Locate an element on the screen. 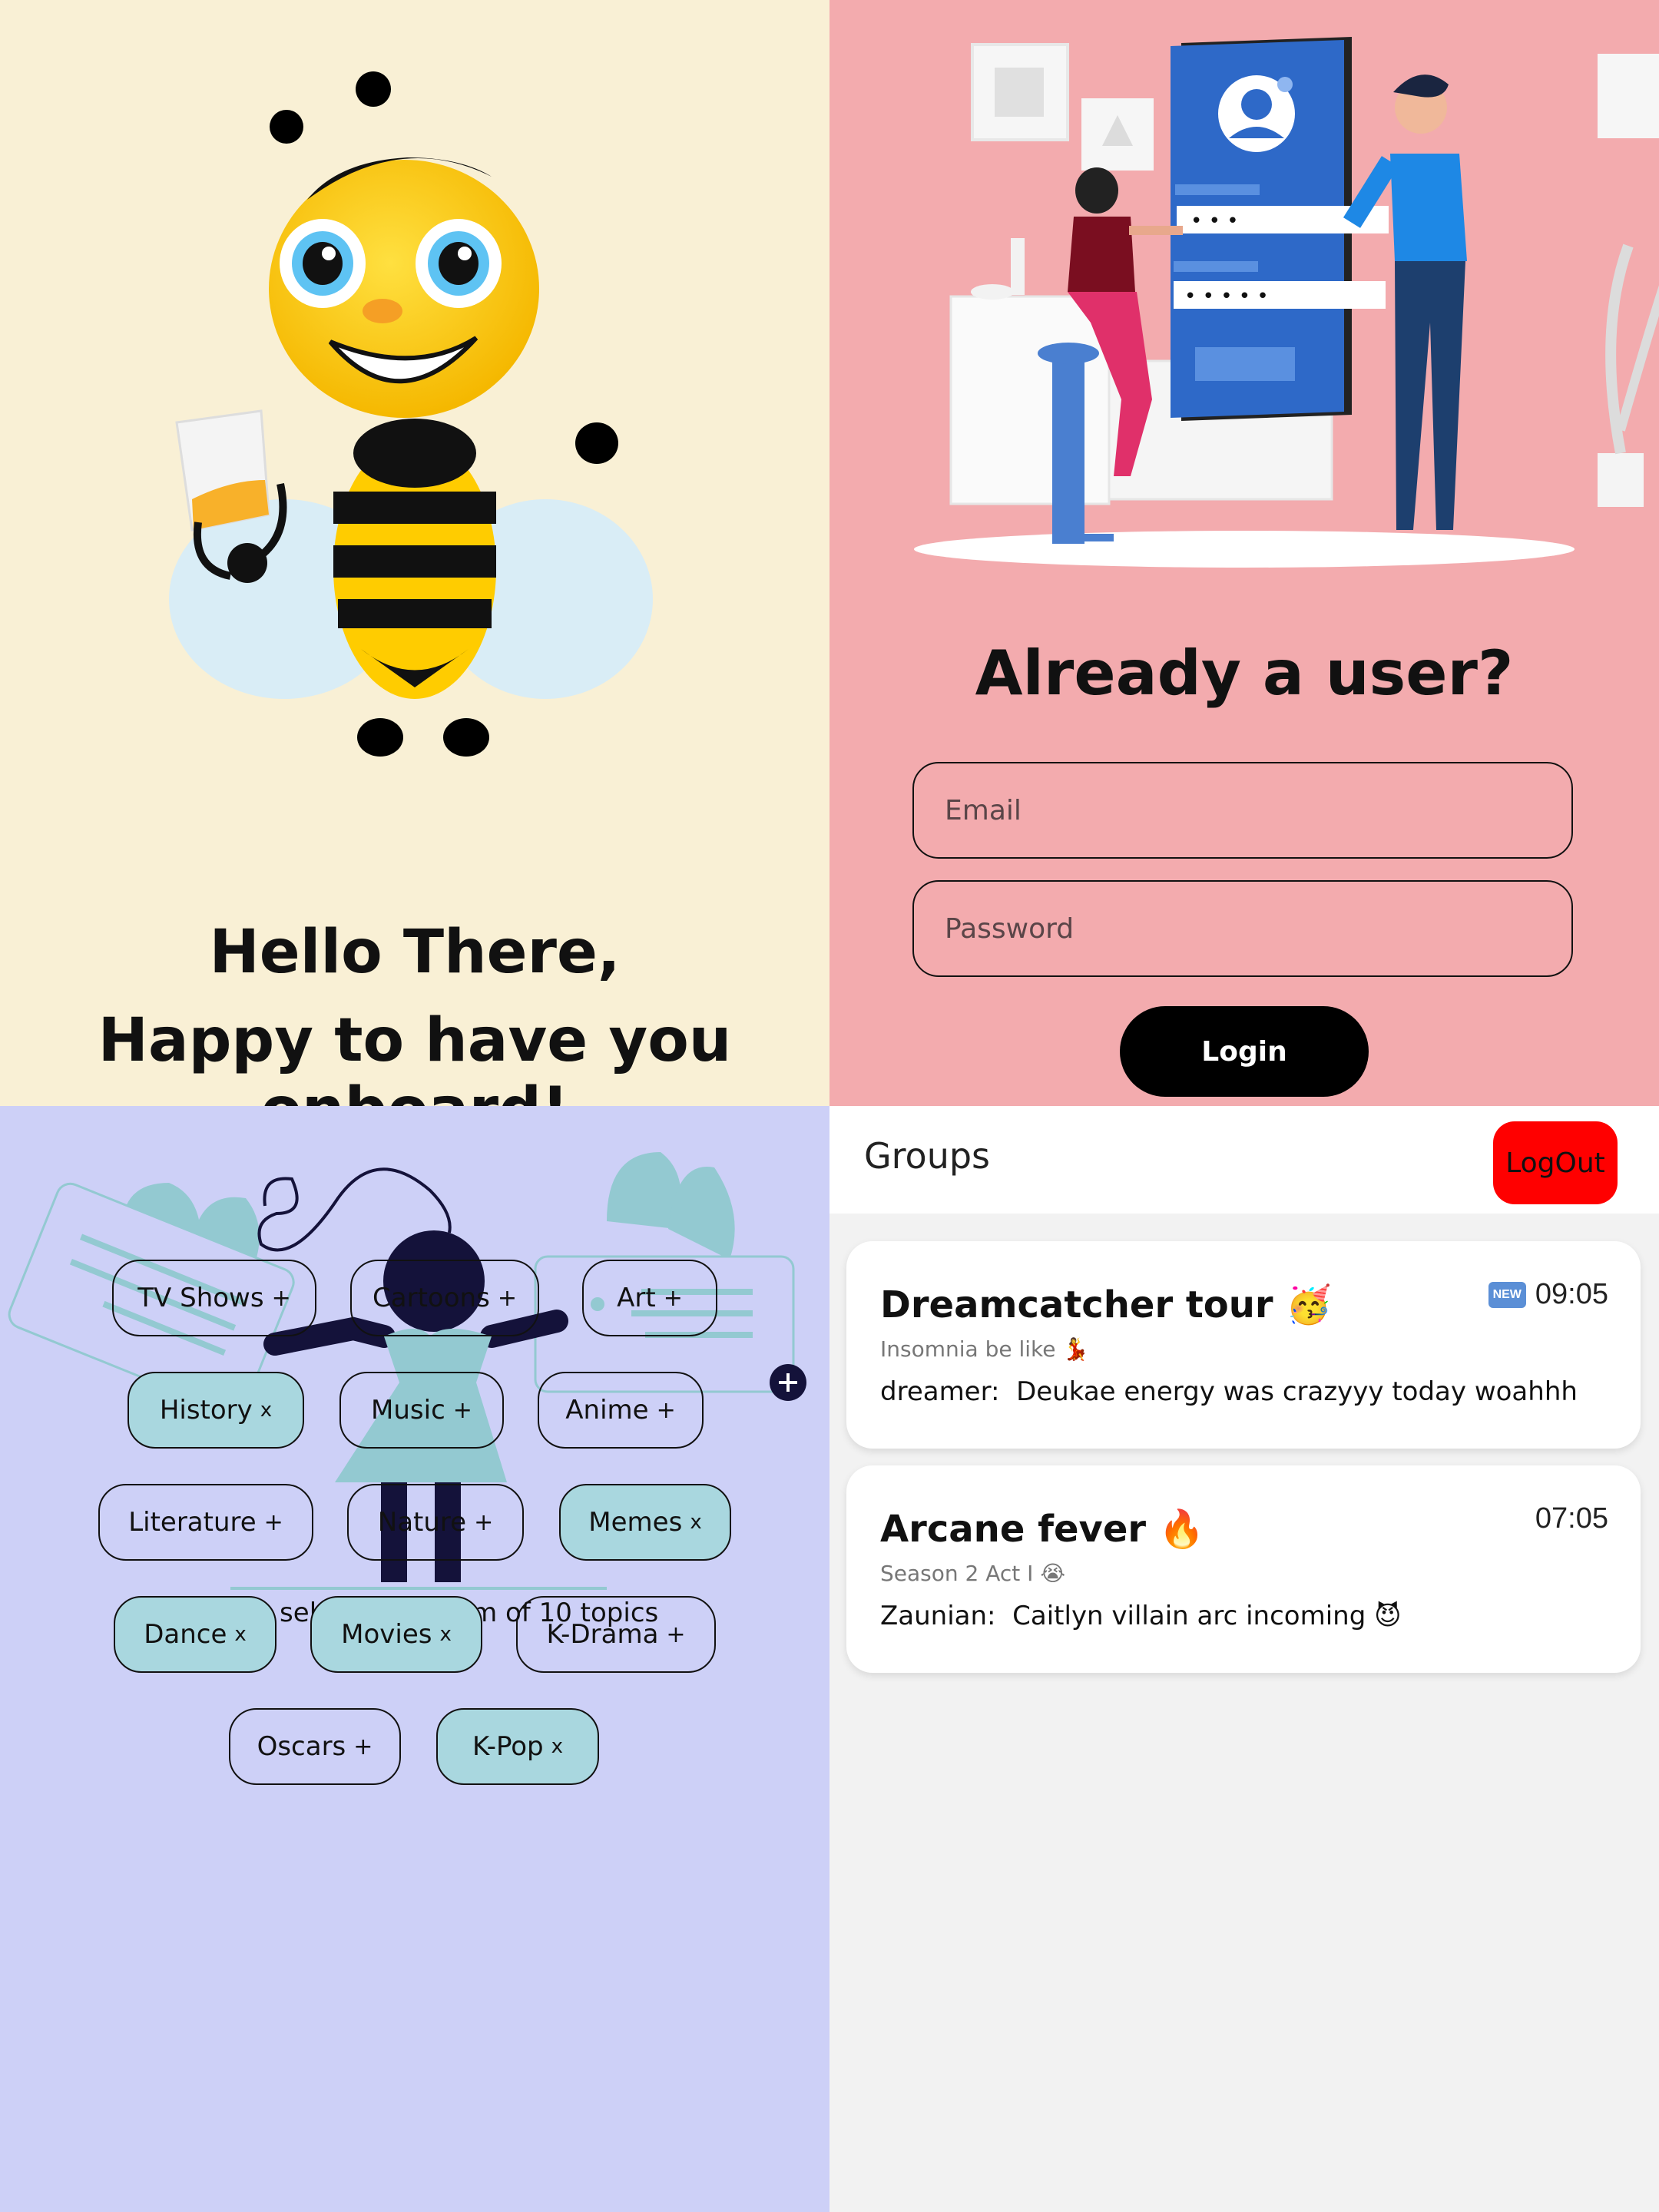  topic-chip-label: Anime is located at coordinates (607, 1411).